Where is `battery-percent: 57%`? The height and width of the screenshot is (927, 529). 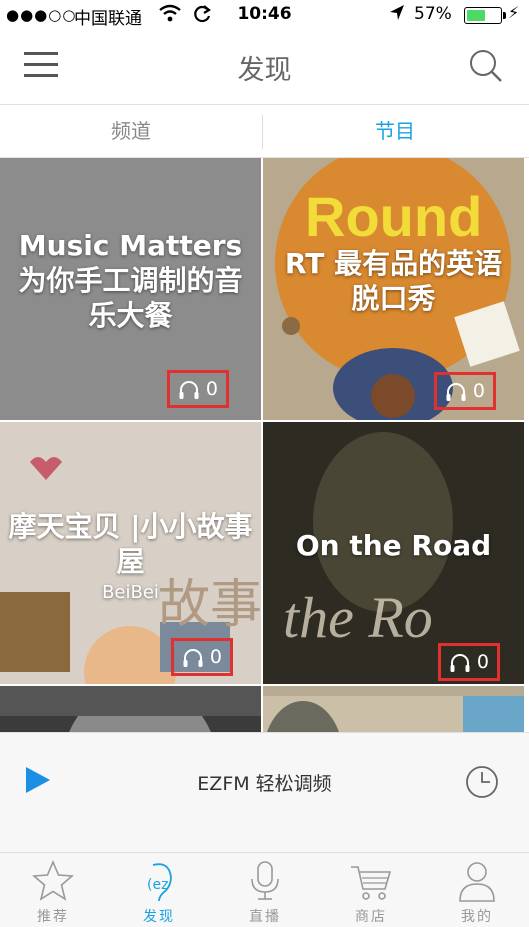
battery-percent: 57% is located at coordinates (433, 14).